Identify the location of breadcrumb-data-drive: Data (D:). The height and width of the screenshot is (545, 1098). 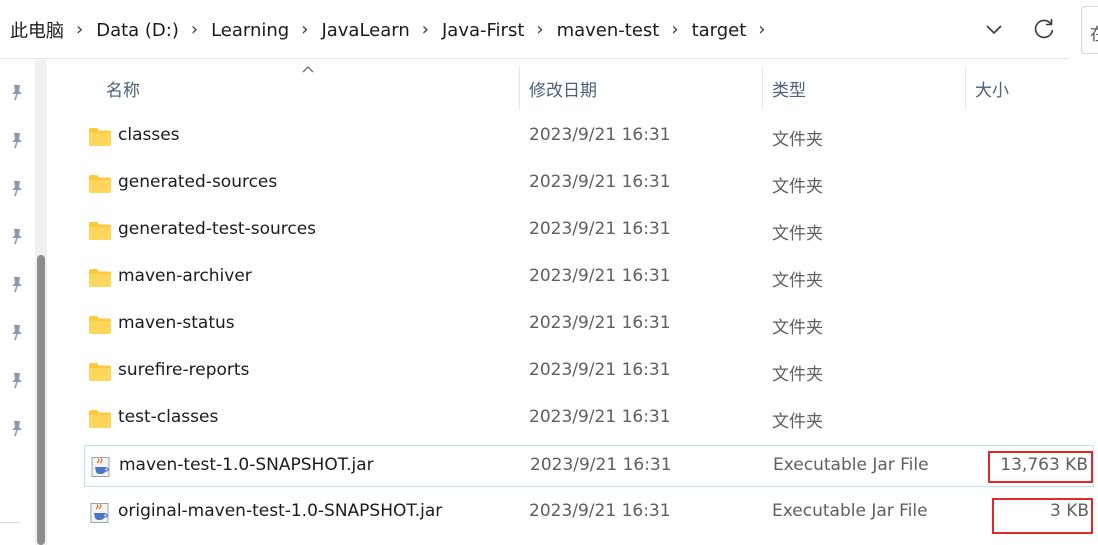
(137, 30).